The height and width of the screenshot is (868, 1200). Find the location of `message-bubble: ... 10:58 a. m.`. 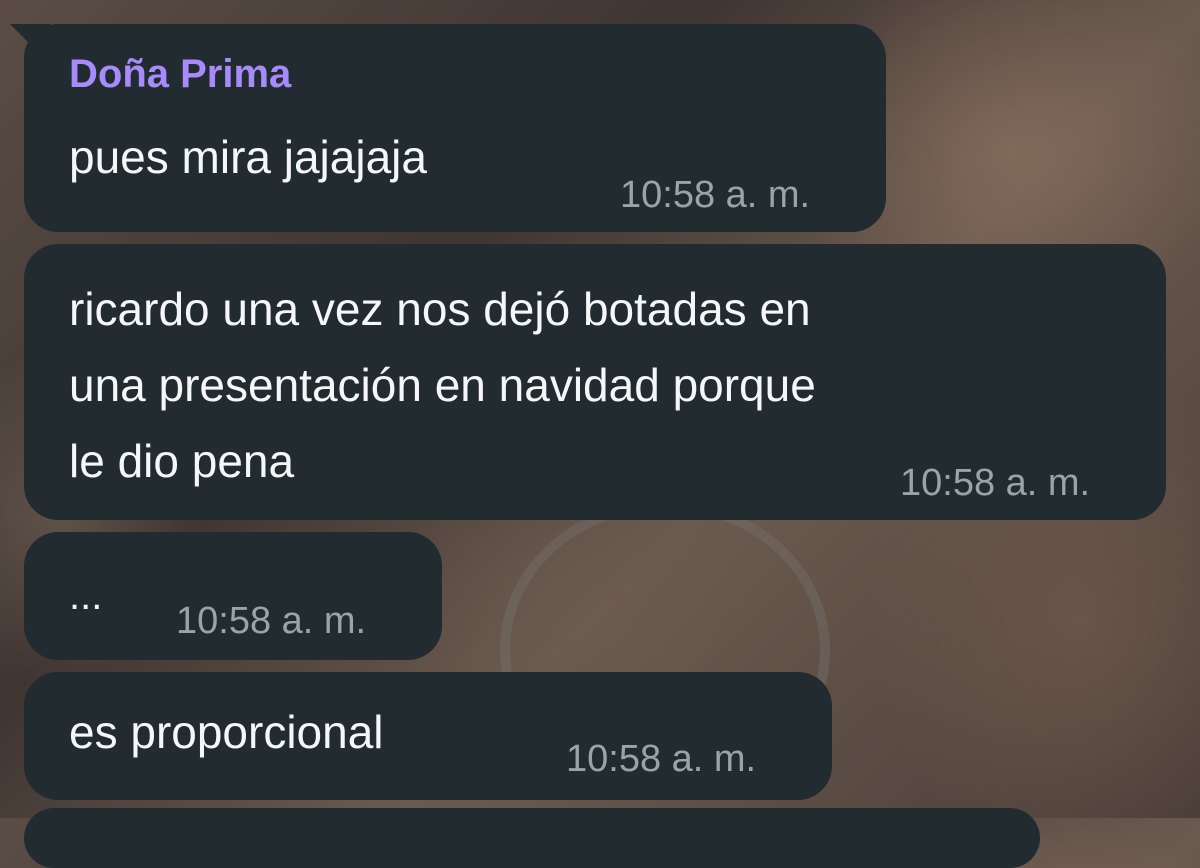

message-bubble: ... 10:58 a. m. is located at coordinates (233, 596).